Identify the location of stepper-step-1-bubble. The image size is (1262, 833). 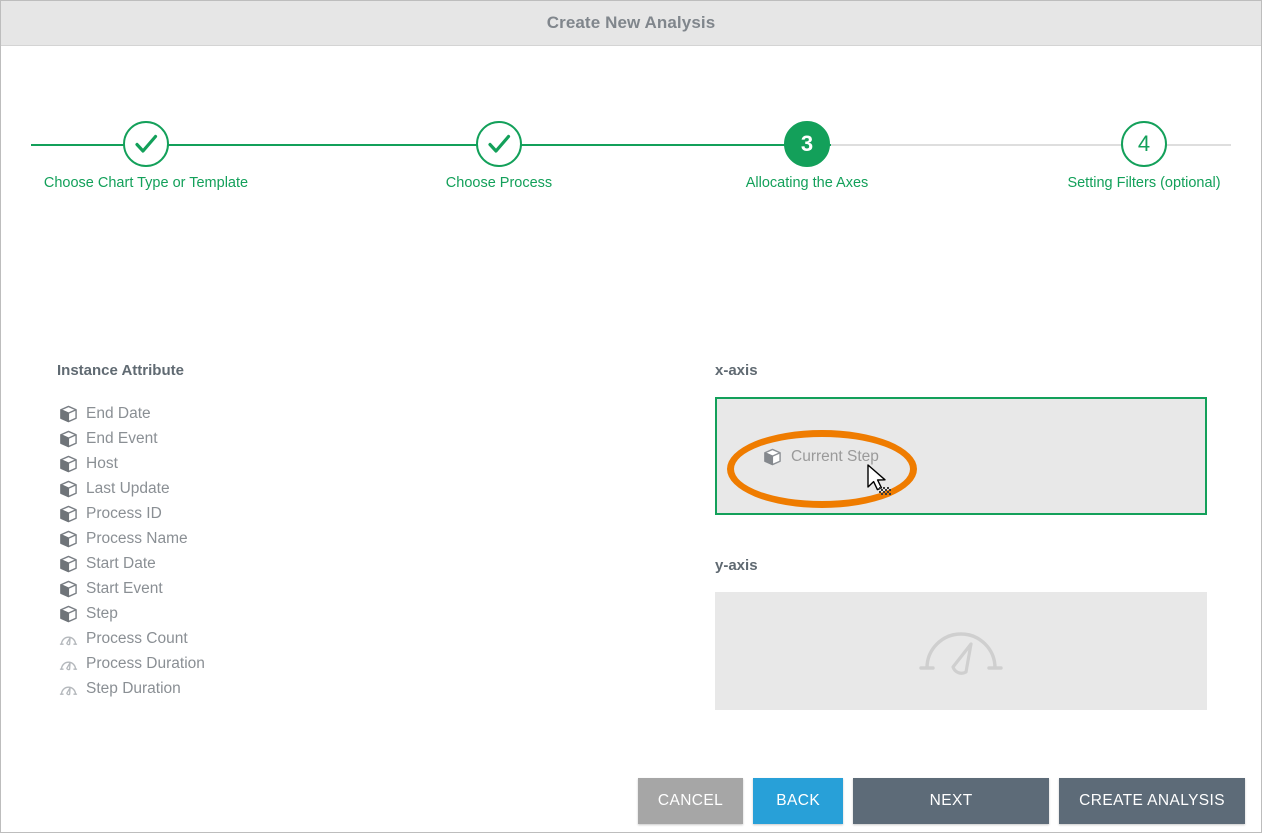
(146, 144).